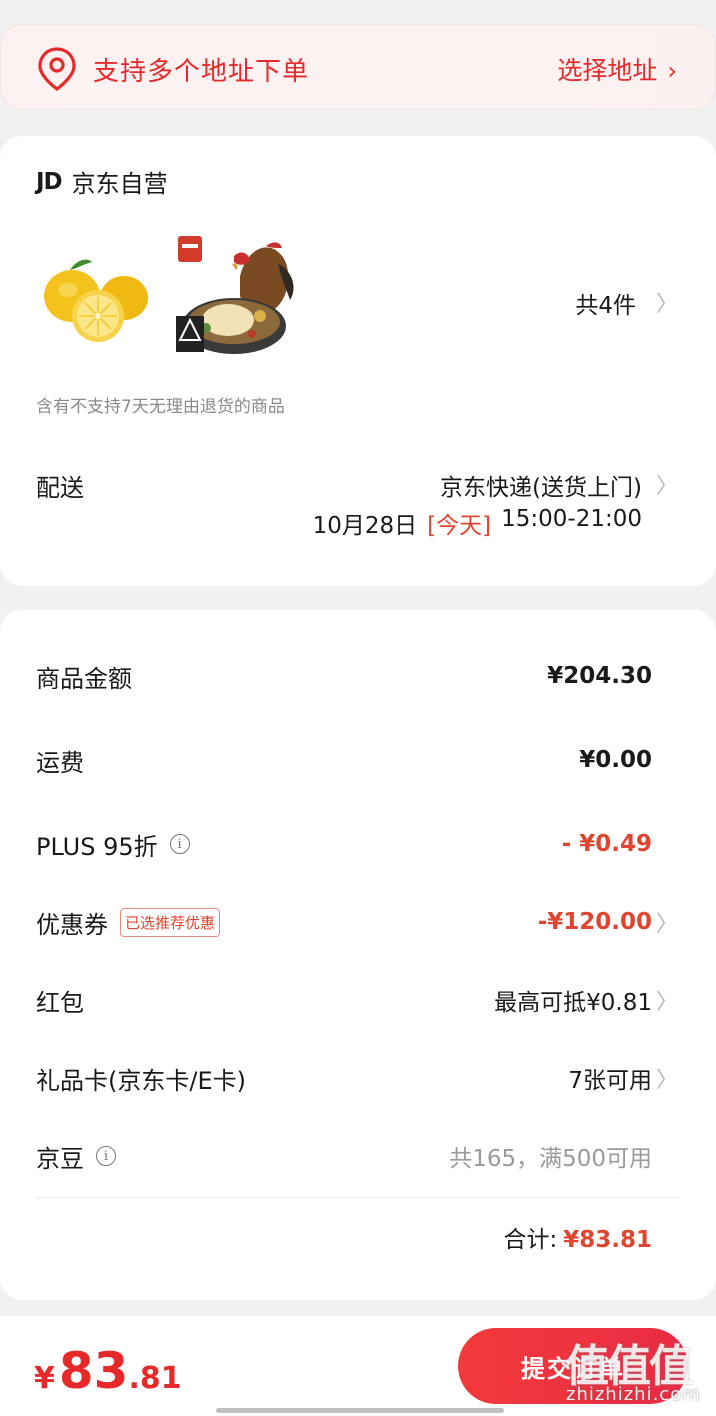 Image resolution: width=716 pixels, height=1416 pixels. I want to click on chevron-right-icon: ›, so click(672, 71).